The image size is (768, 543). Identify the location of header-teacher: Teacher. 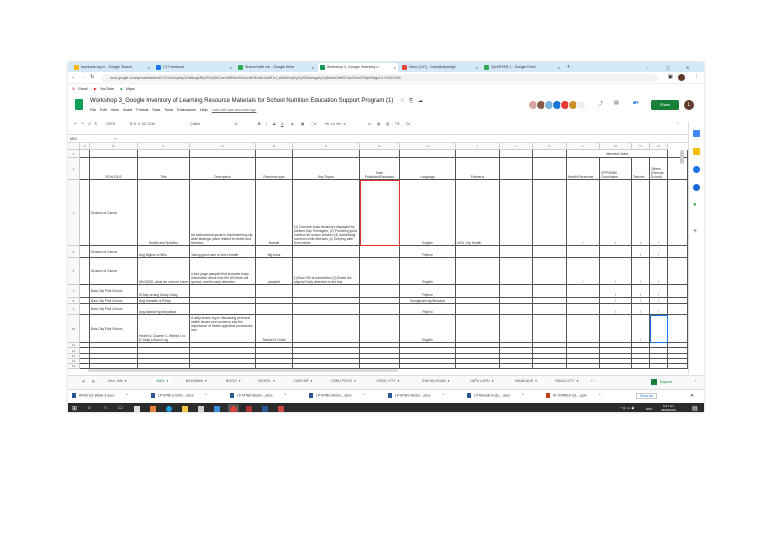
(641, 169).